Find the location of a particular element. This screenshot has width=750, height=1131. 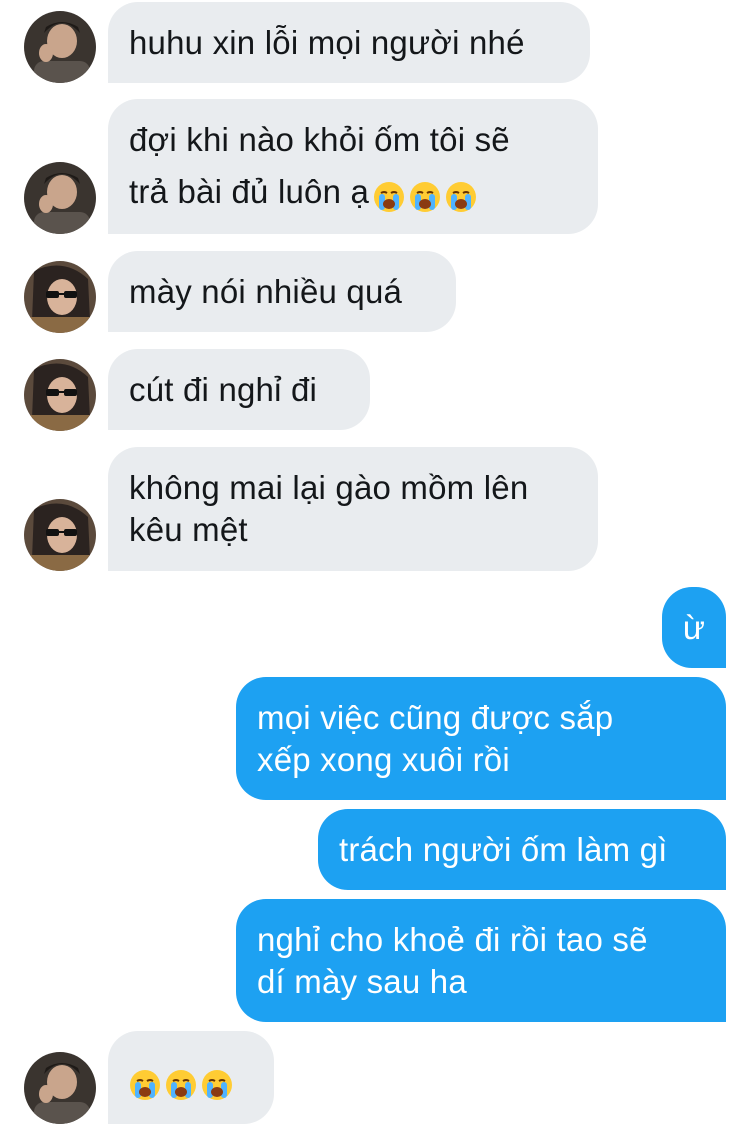

message-text: dí mày sau ha is located at coordinates (362, 981).